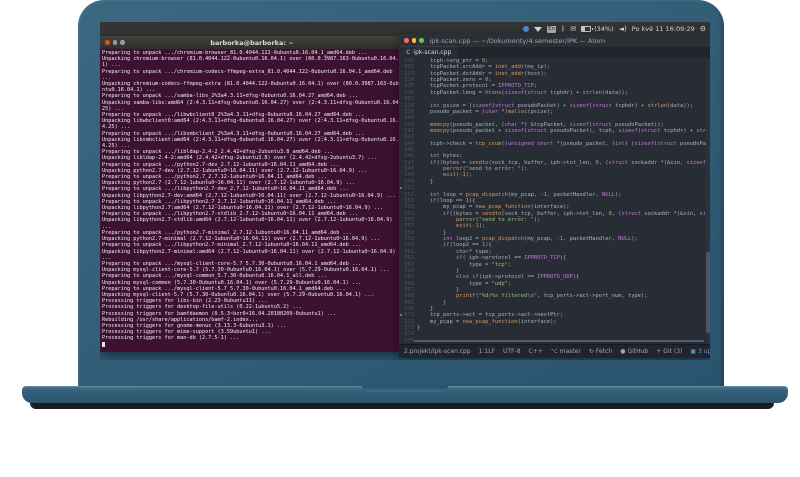 Image resolution: width=800 pixels, height=477 pixels. Describe the element at coordinates (552, 29) in the screenshot. I see `keyboard-layout: En` at that location.